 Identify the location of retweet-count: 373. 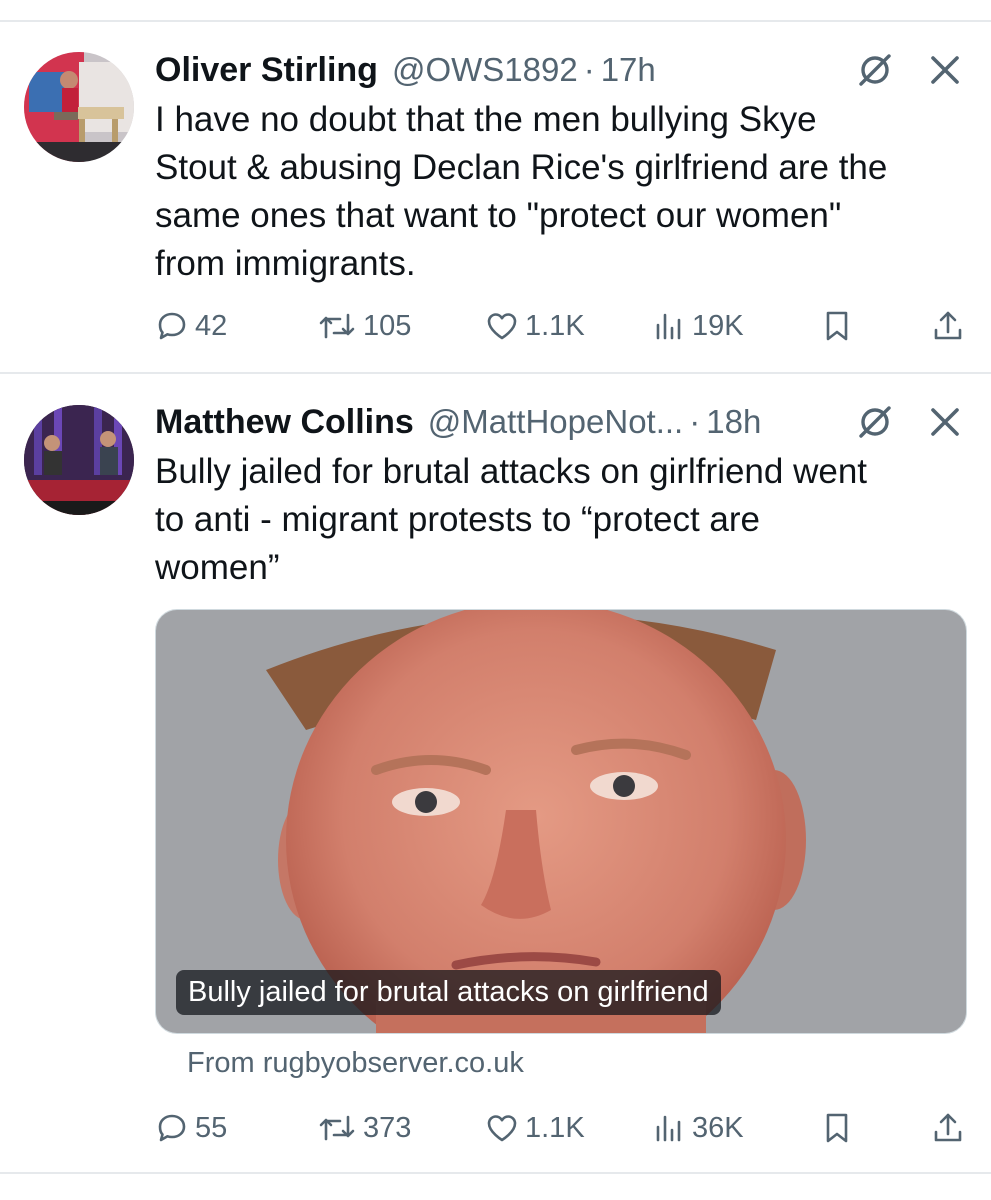
(387, 1127).